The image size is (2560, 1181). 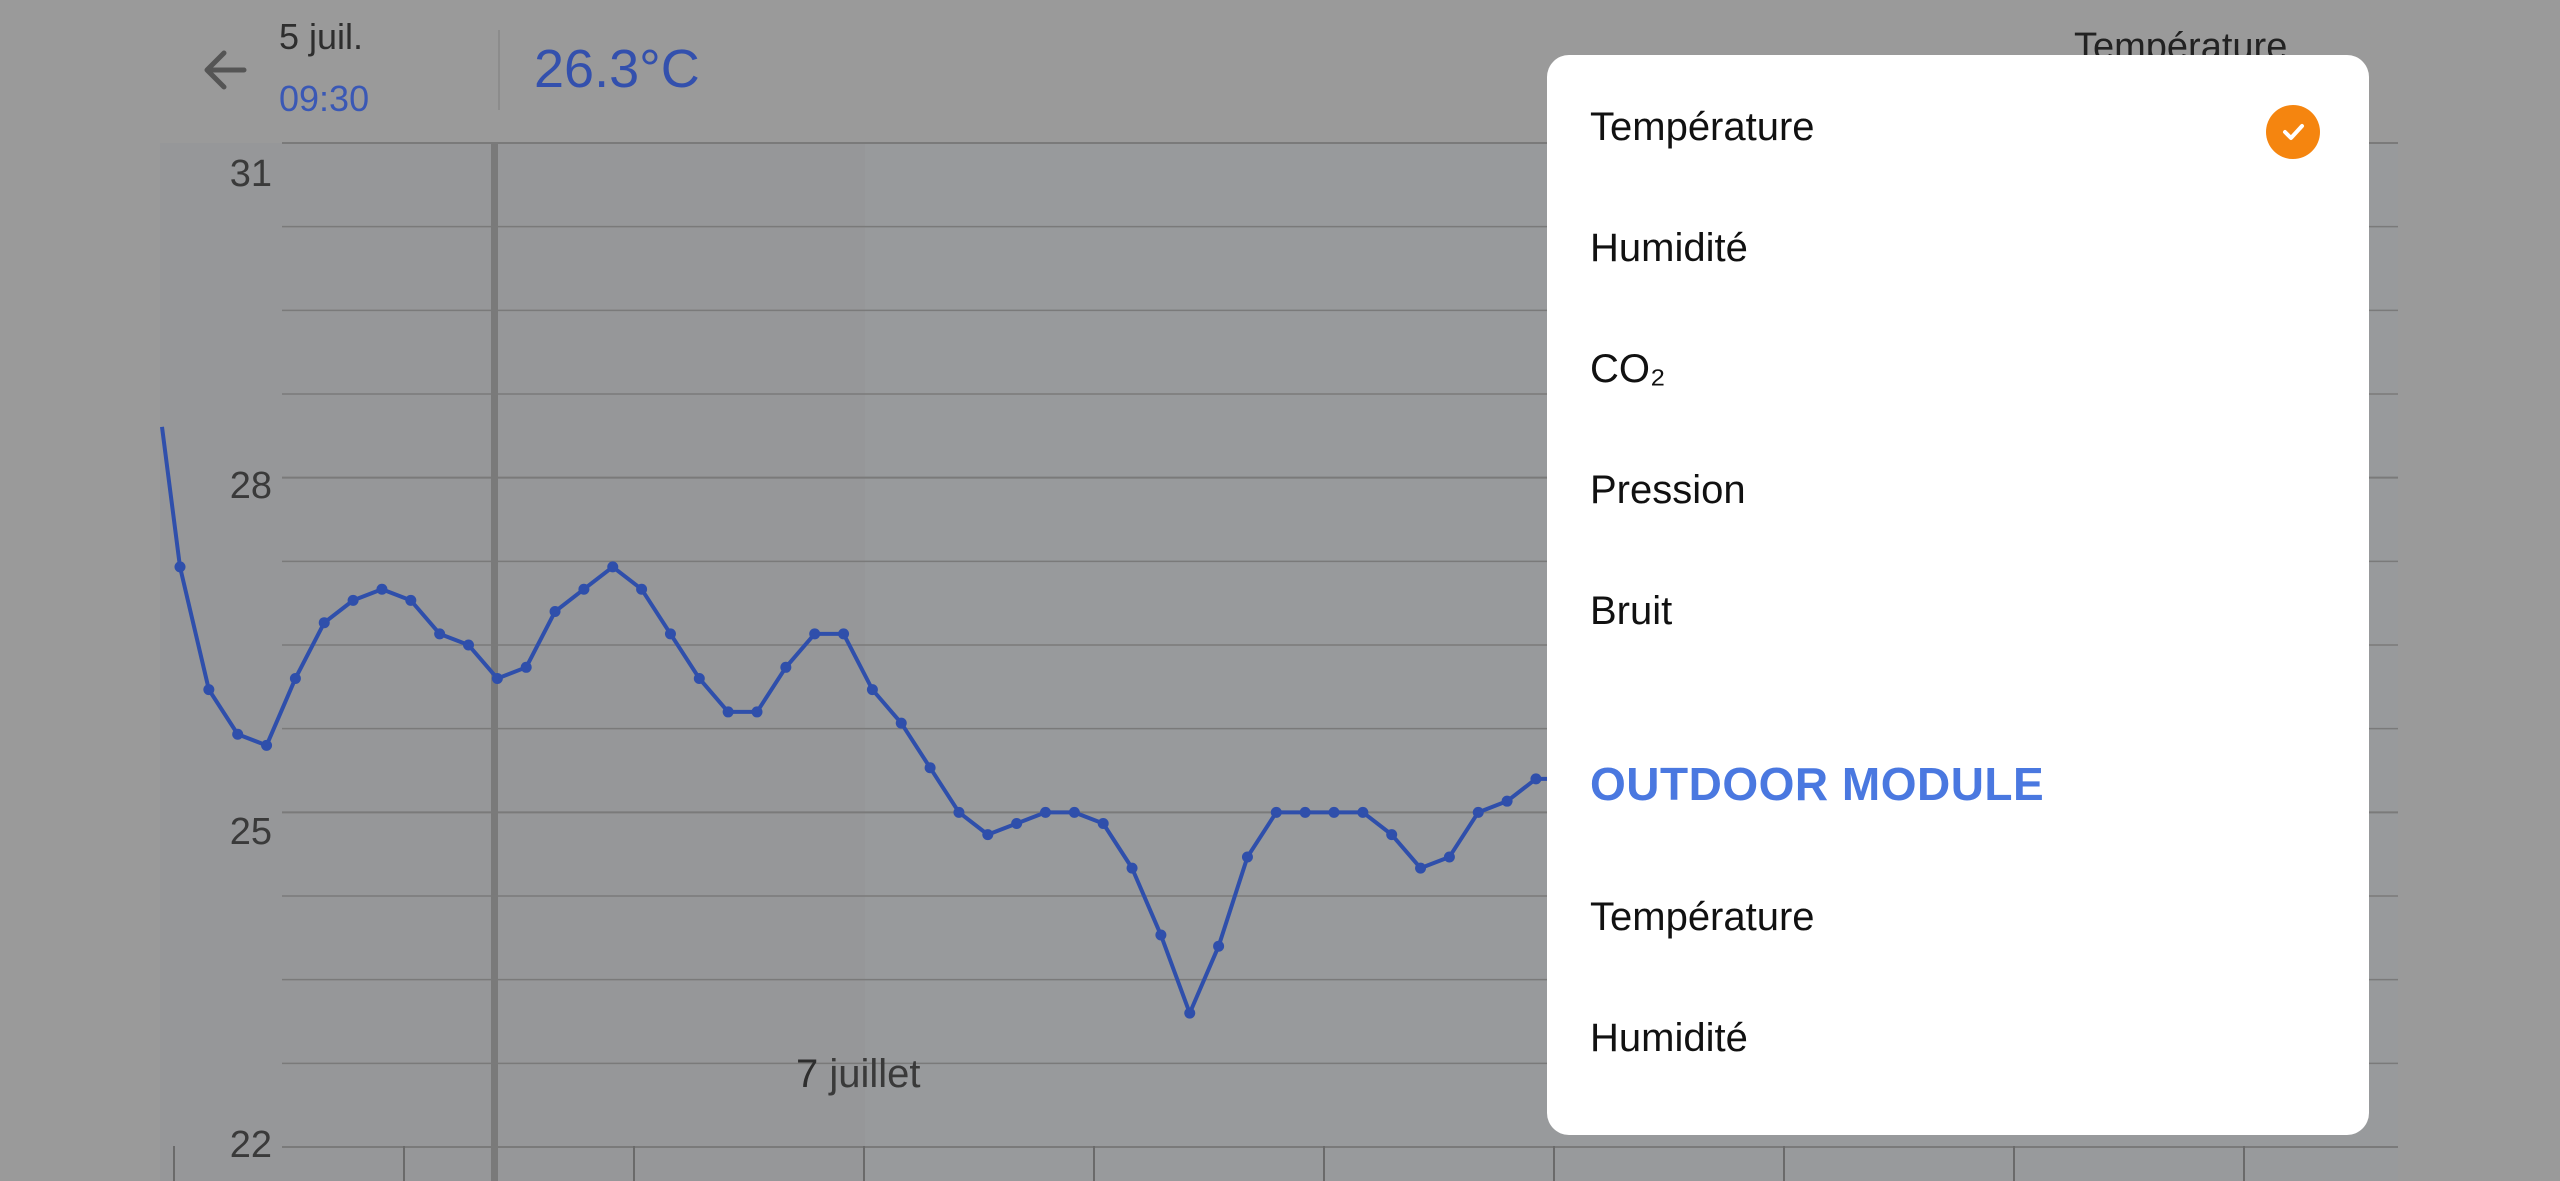 What do you see at coordinates (324, 98) in the screenshot?
I see `selected-time: 09:30` at bounding box center [324, 98].